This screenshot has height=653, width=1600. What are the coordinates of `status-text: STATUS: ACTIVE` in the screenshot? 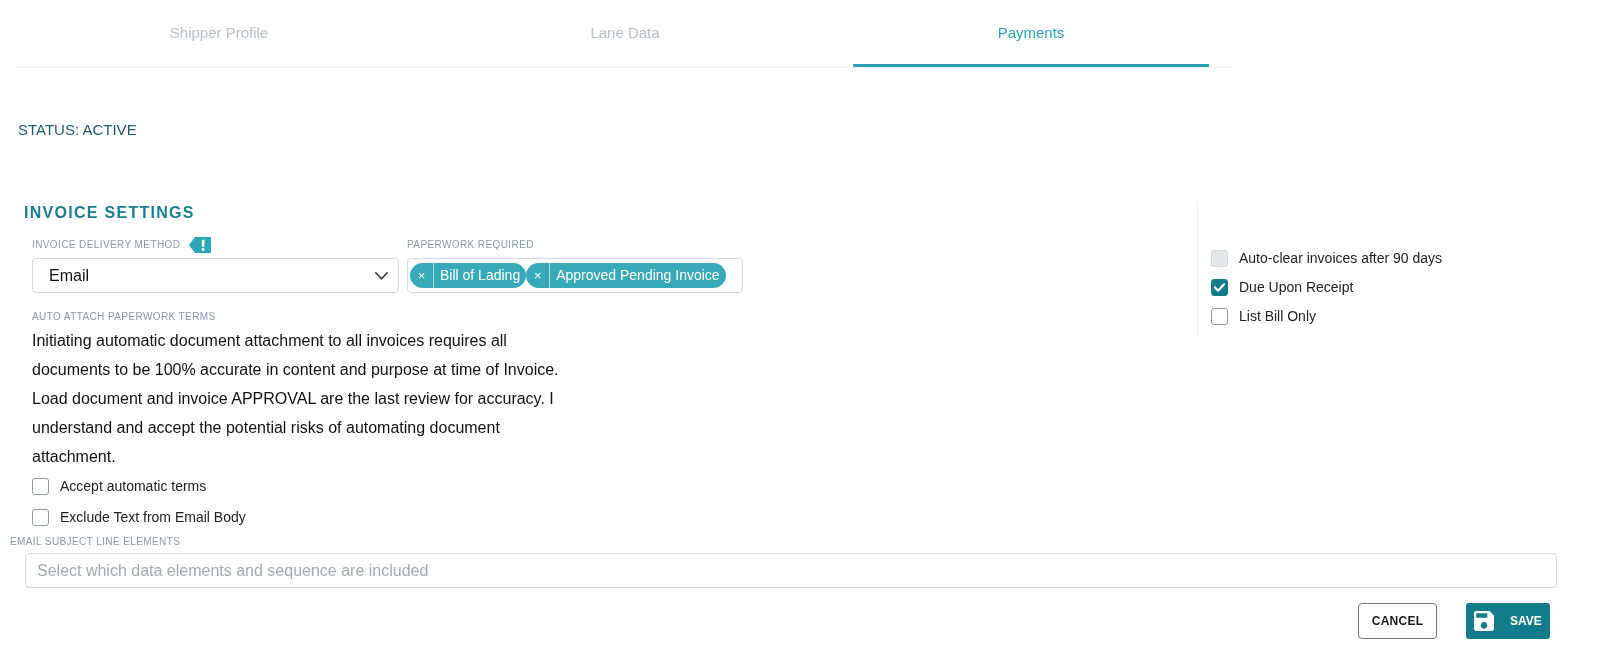 It's located at (77, 130).